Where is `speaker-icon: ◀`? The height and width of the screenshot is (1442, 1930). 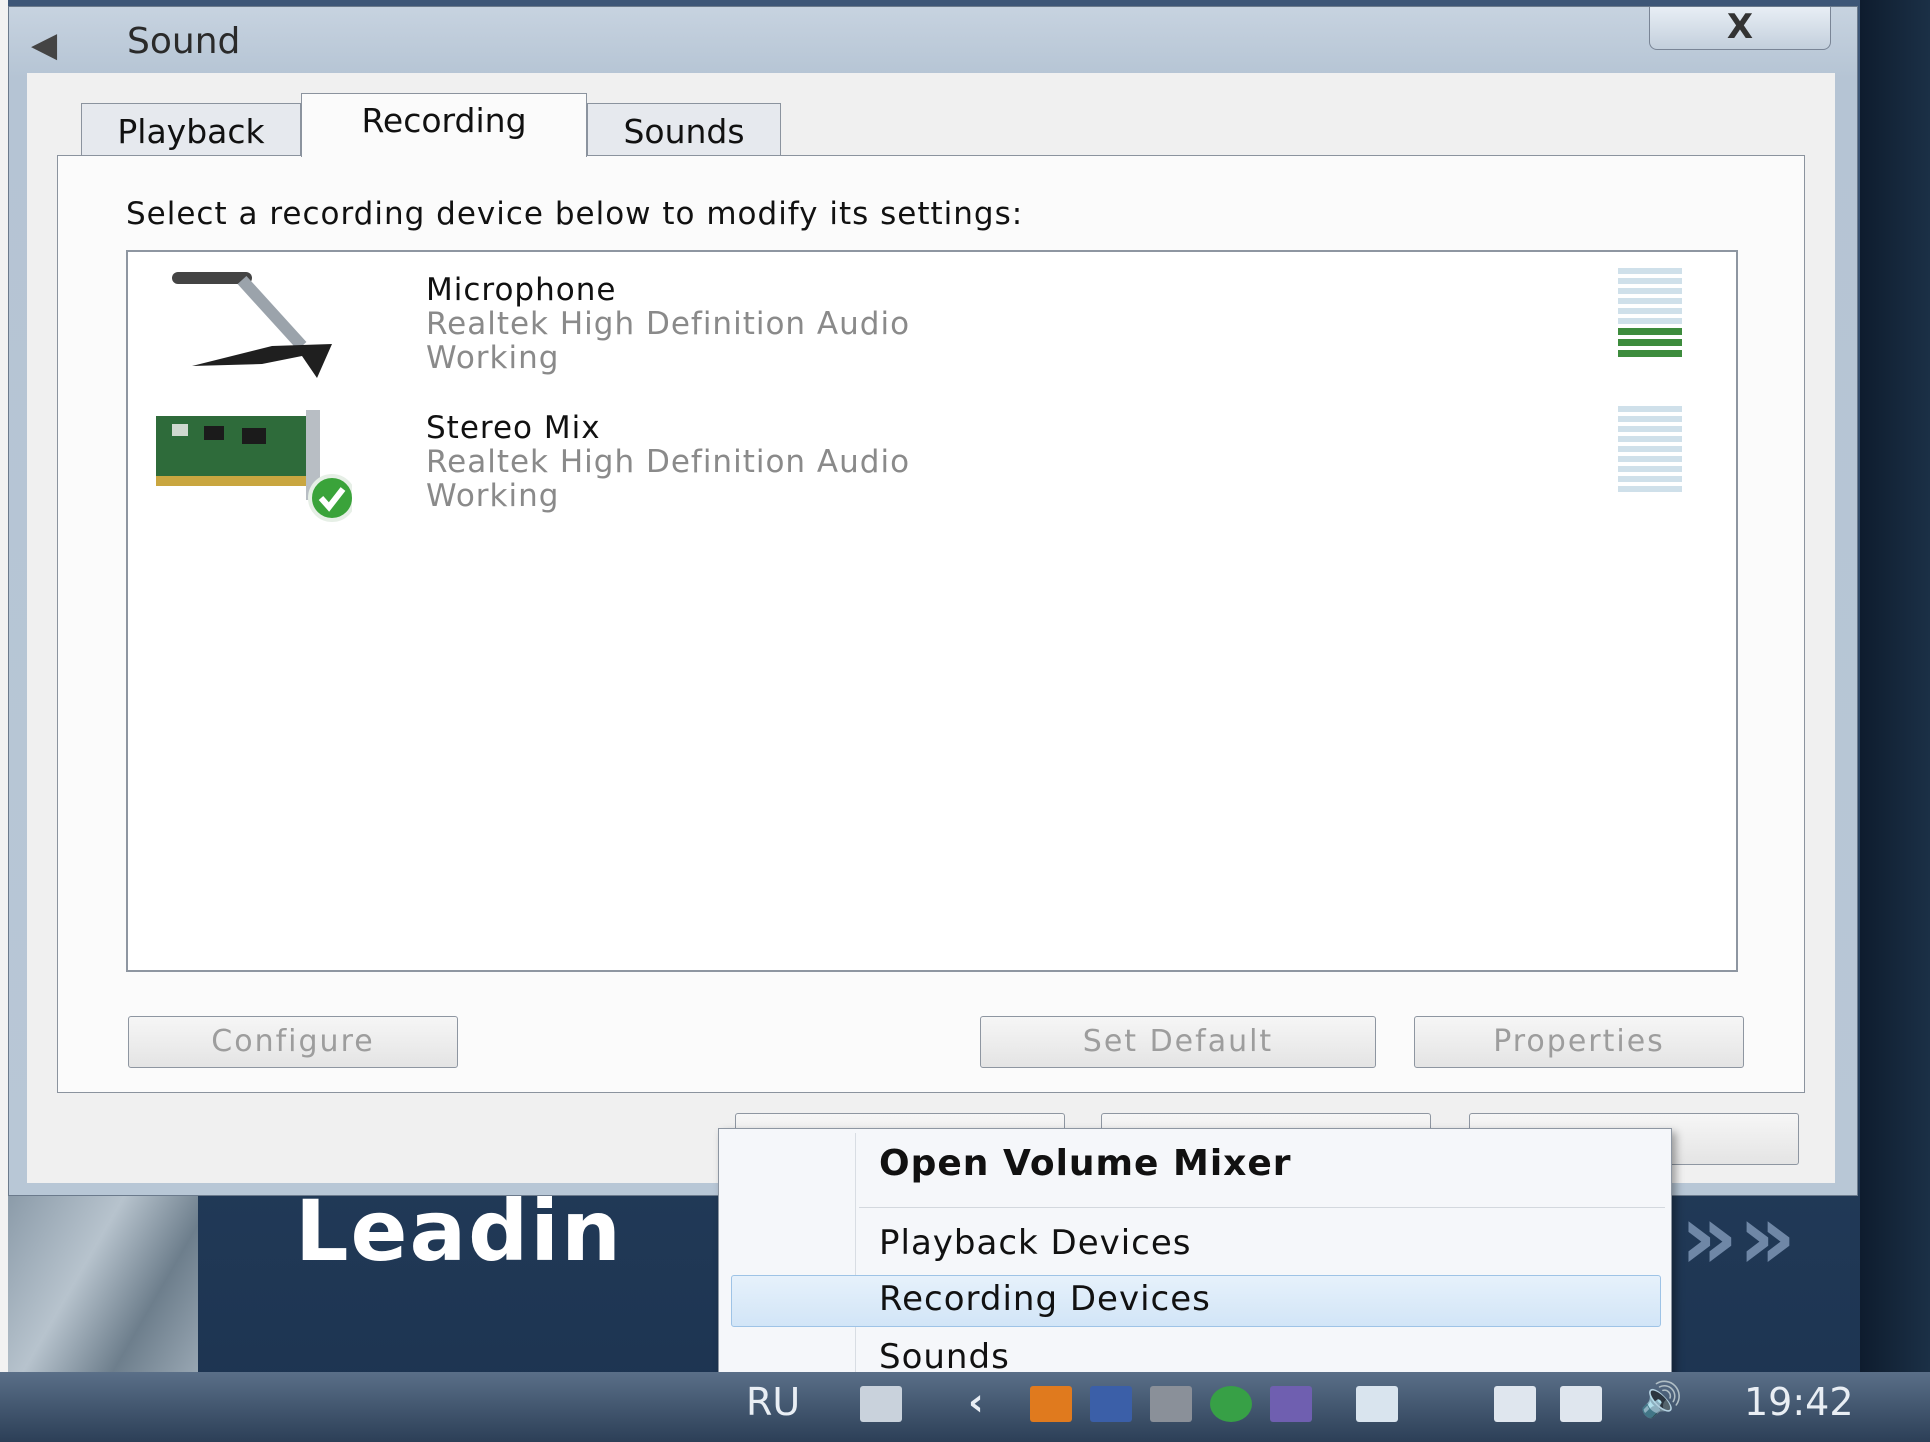 speaker-icon: ◀ is located at coordinates (44, 45).